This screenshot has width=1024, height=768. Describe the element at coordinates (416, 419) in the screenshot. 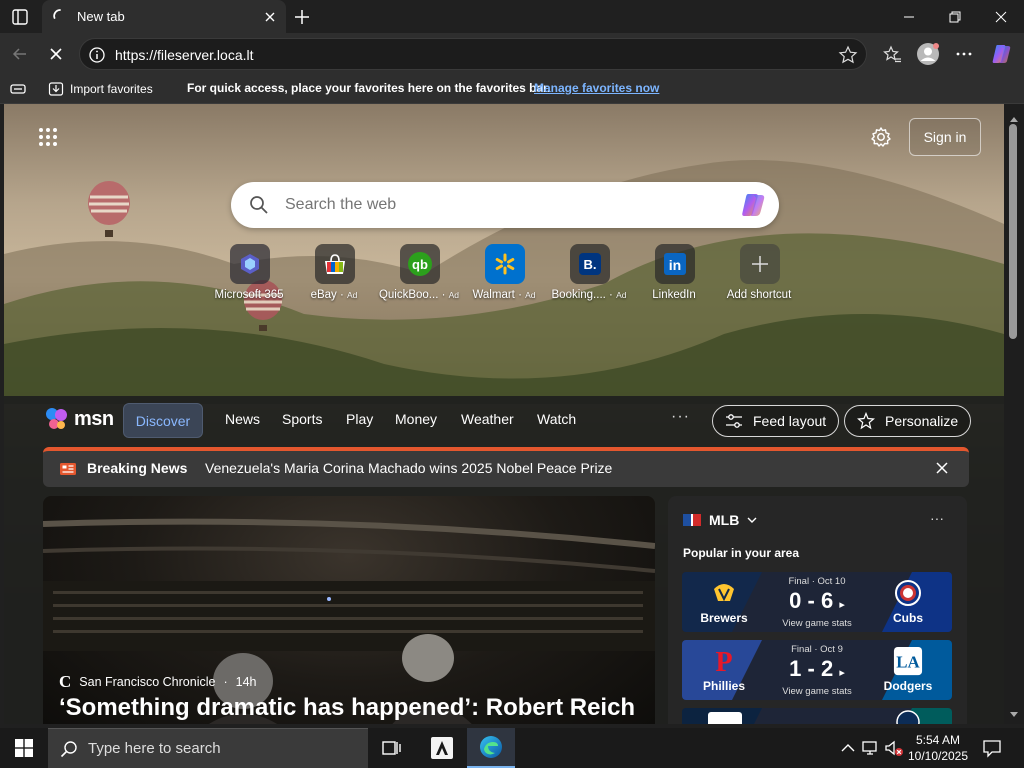

I see `msn-tab-money: Money` at that location.